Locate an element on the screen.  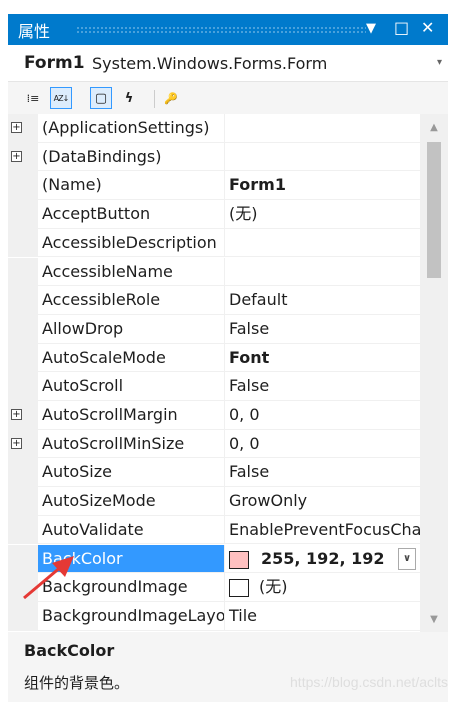
window-menu-button: ▼ is located at coordinates (371, 28).